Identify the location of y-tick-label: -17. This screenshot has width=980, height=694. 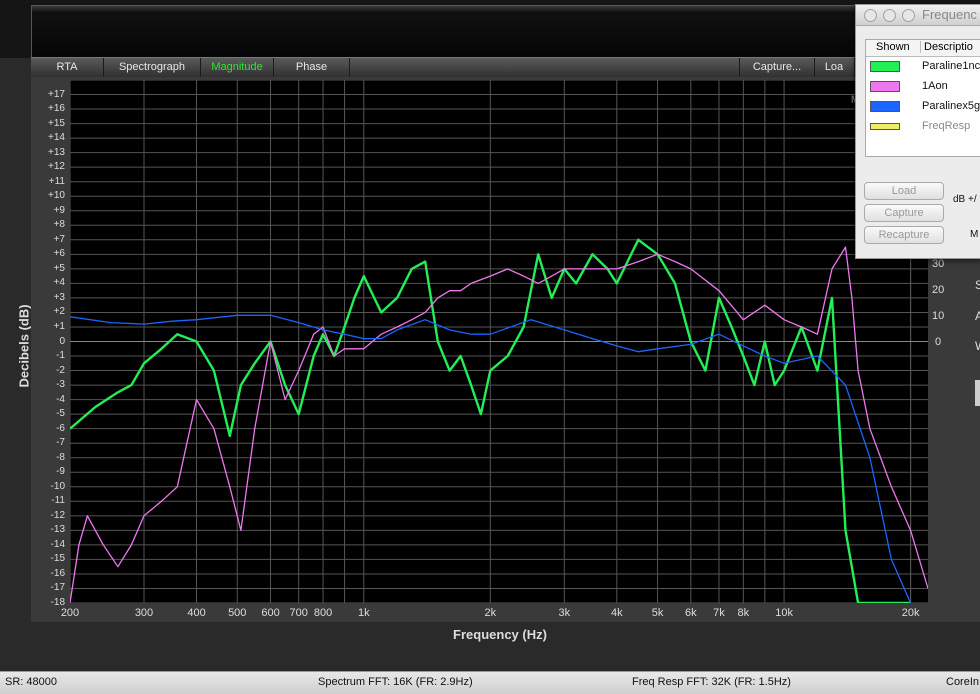
(57, 588).